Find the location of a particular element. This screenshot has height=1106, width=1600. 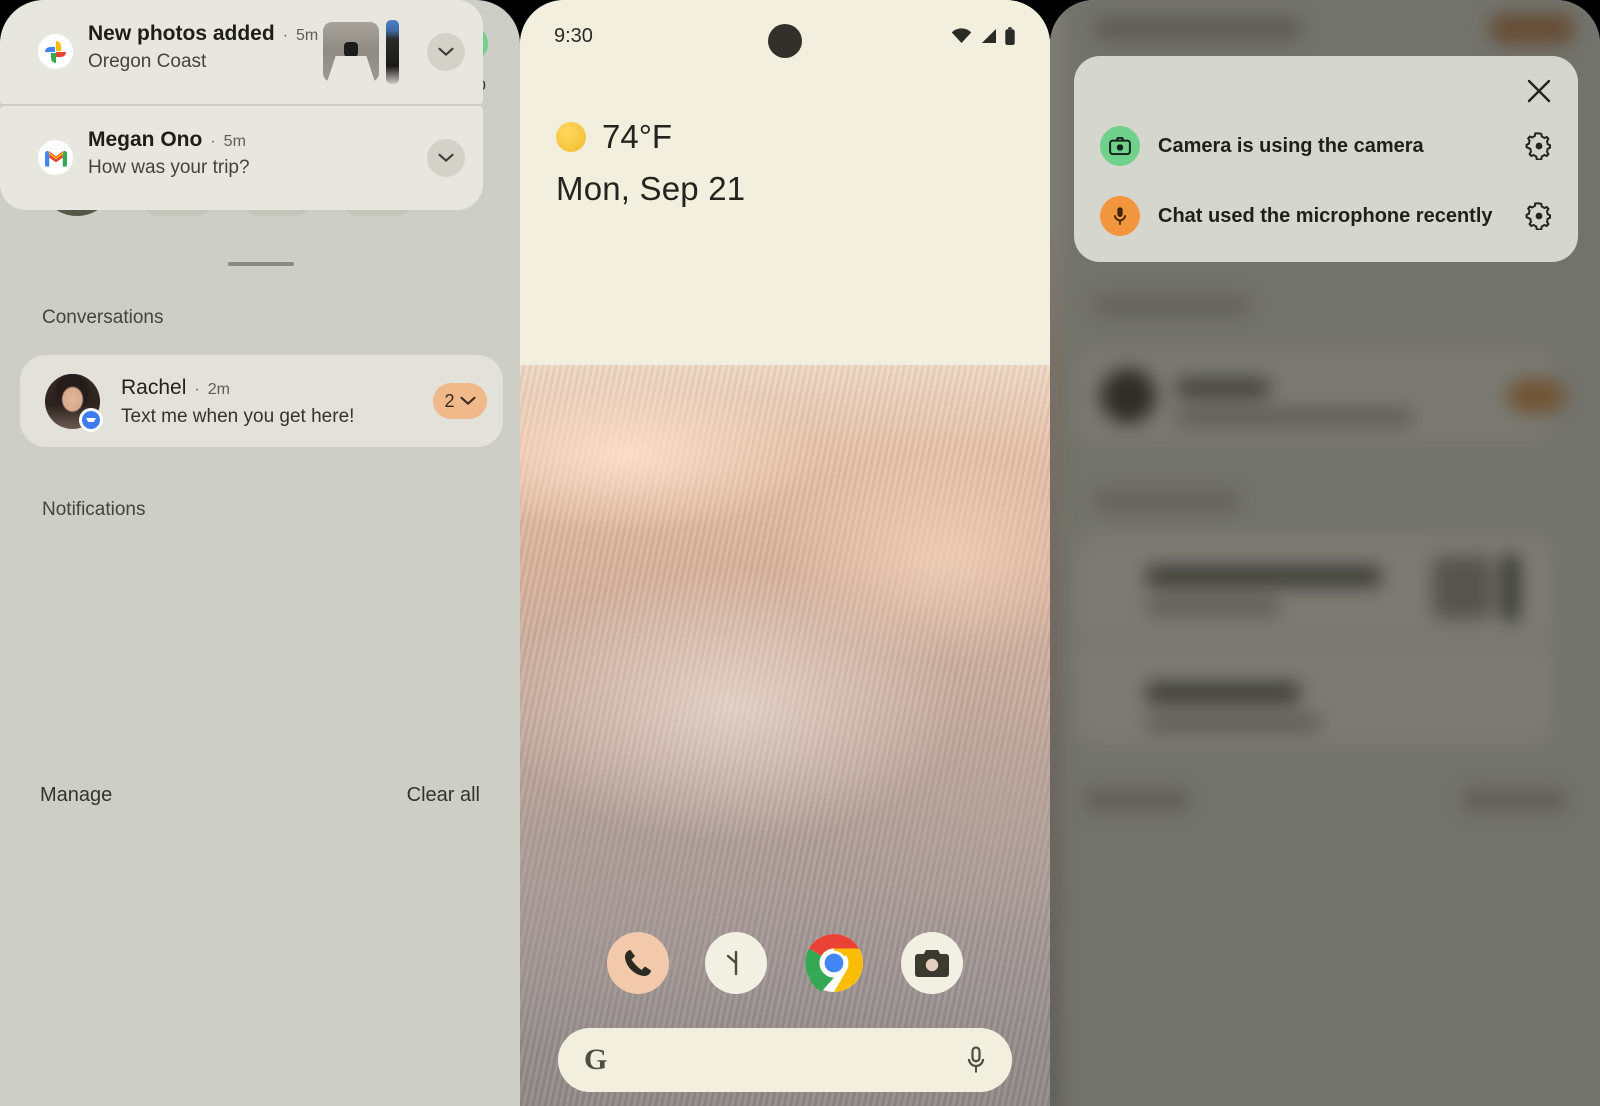

conversation-expand-chip: 2 is located at coordinates (460, 401).